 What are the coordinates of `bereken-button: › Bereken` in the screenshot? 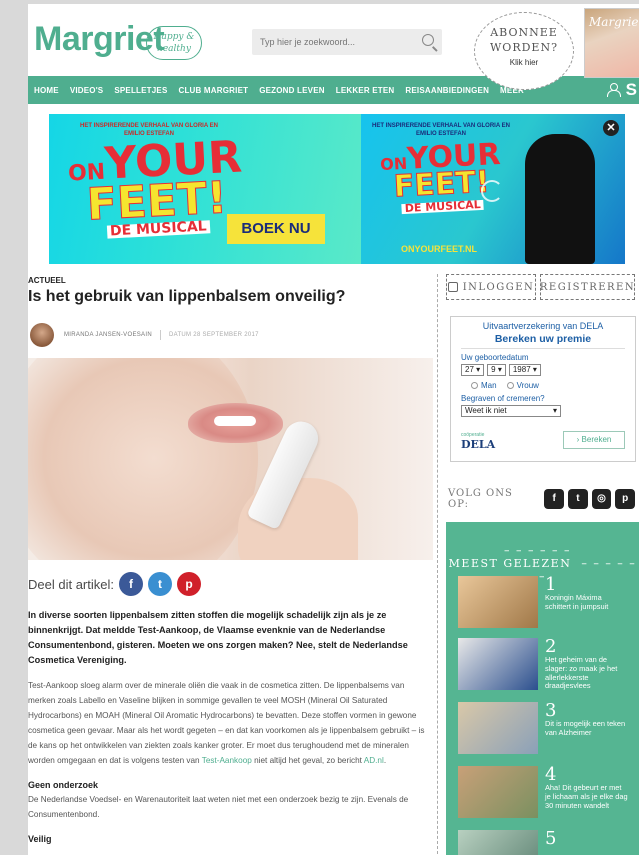 It's located at (594, 440).